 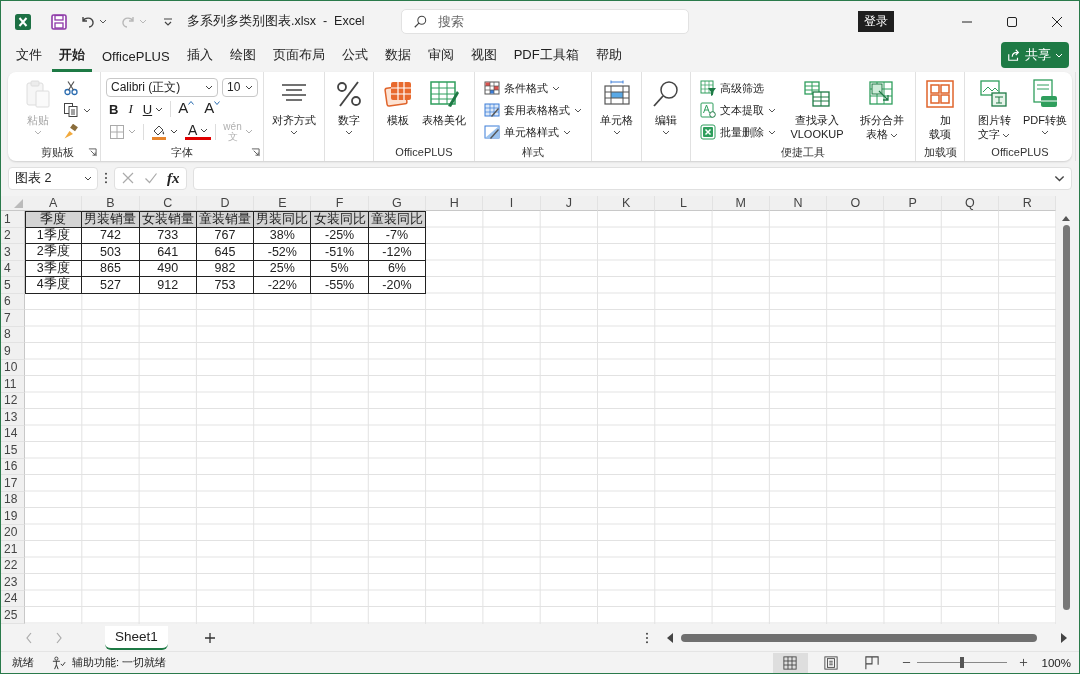 I want to click on column-header: M, so click(x=741, y=203).